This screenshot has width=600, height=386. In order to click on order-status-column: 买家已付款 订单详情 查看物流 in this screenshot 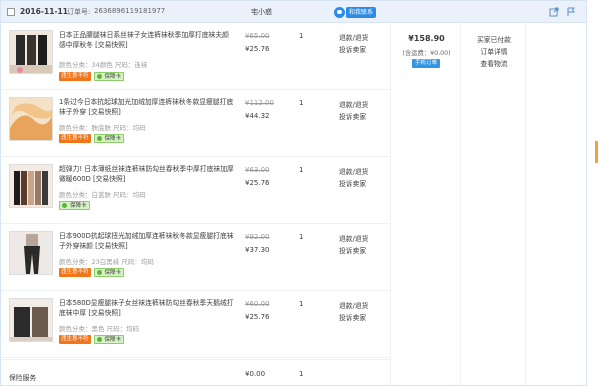, I will do `click(494, 204)`.